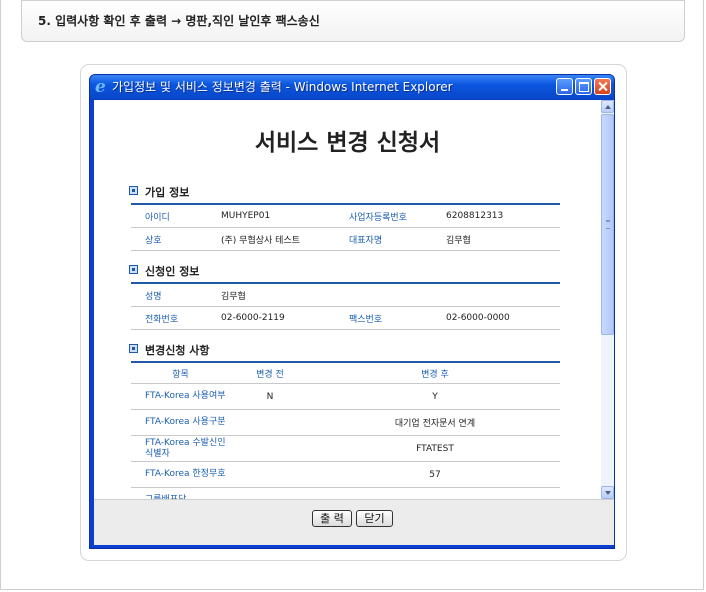 The width and height of the screenshot is (706, 592). Describe the element at coordinates (435, 474) in the screenshot. I see `change-after: 57` at that location.